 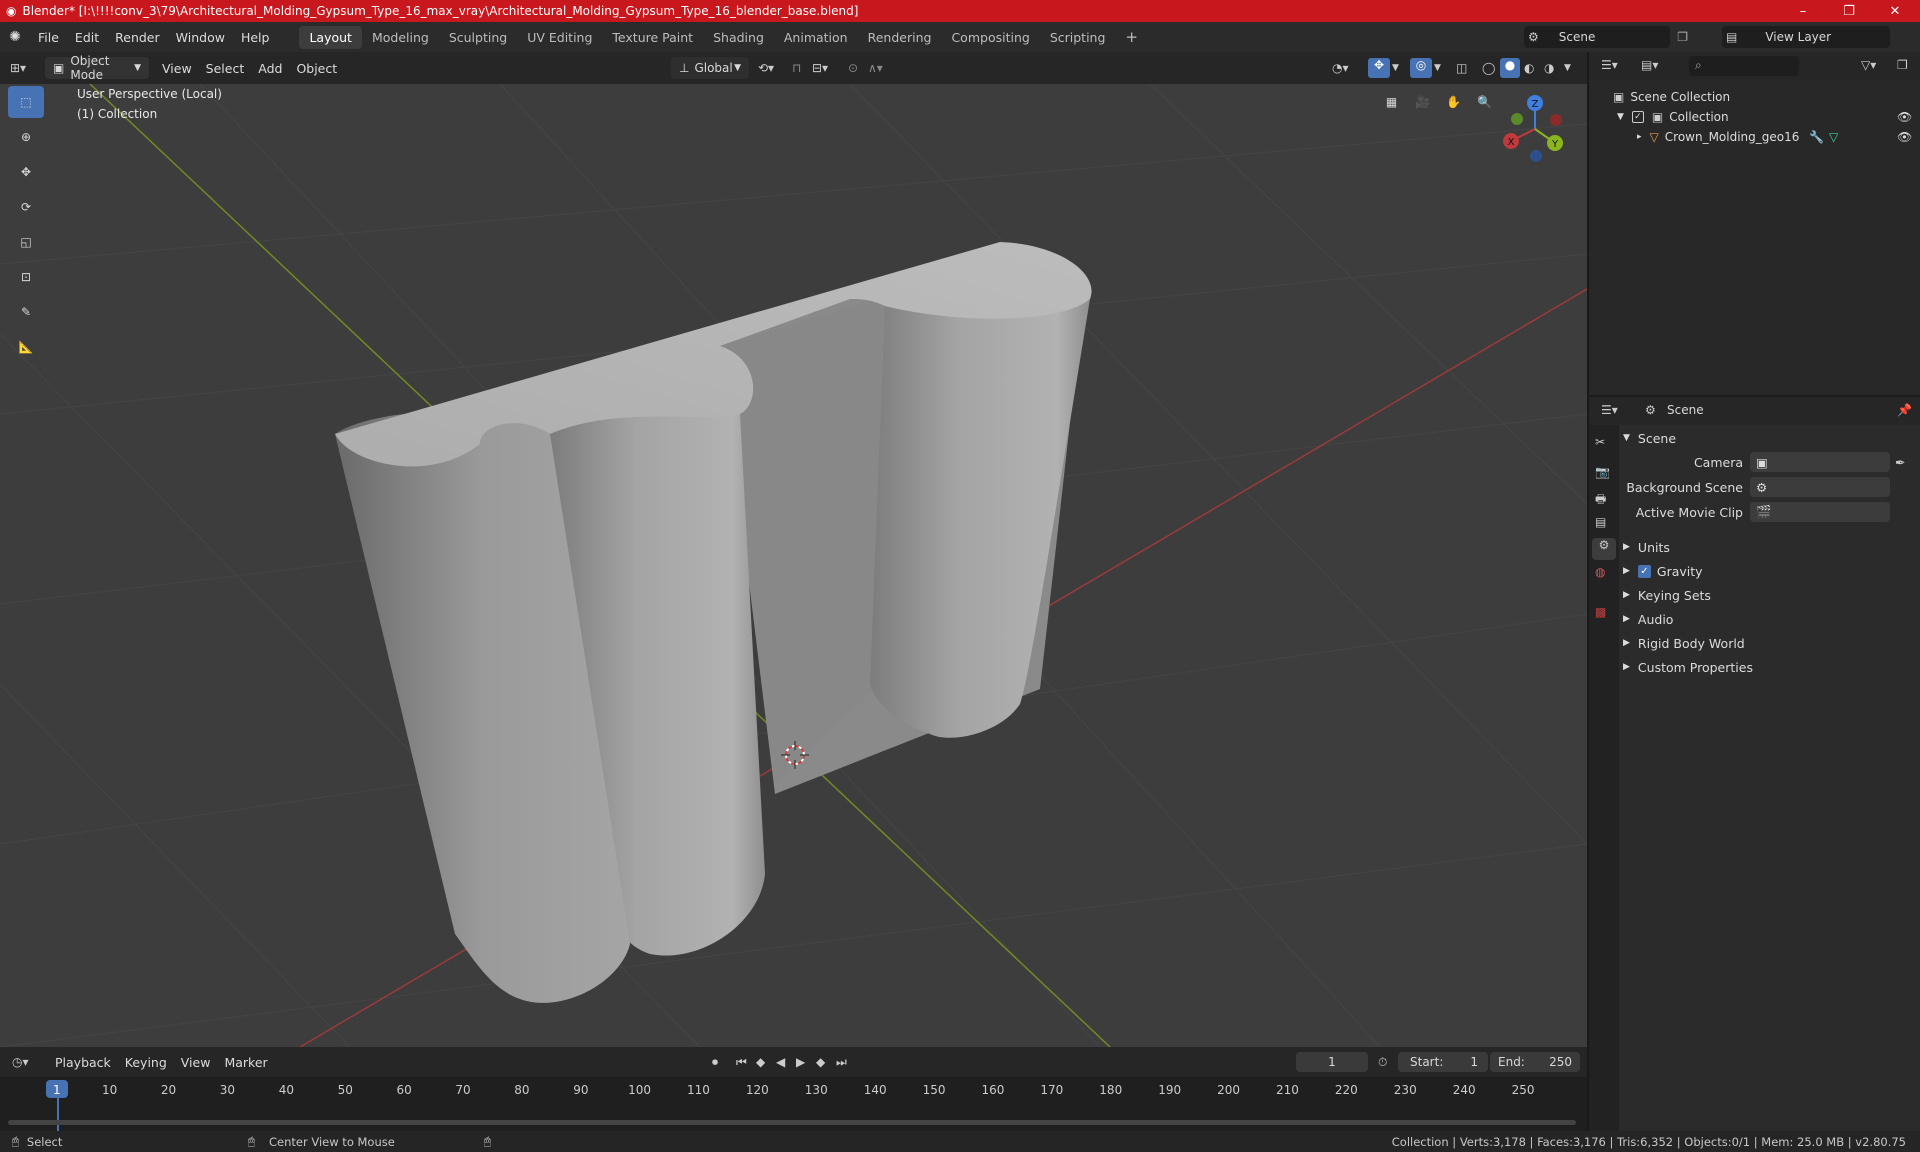 What do you see at coordinates (559, 37) in the screenshot?
I see `tab-uv-editing: UV Editing` at bounding box center [559, 37].